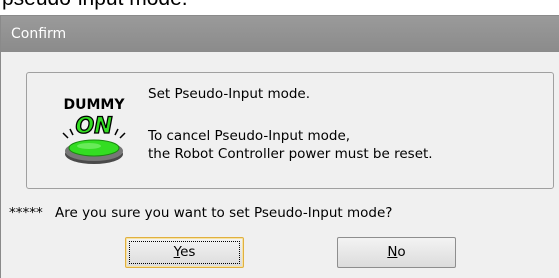 This screenshot has width=559, height=278. What do you see at coordinates (26, 213) in the screenshot?
I see `question-prefix: *****` at bounding box center [26, 213].